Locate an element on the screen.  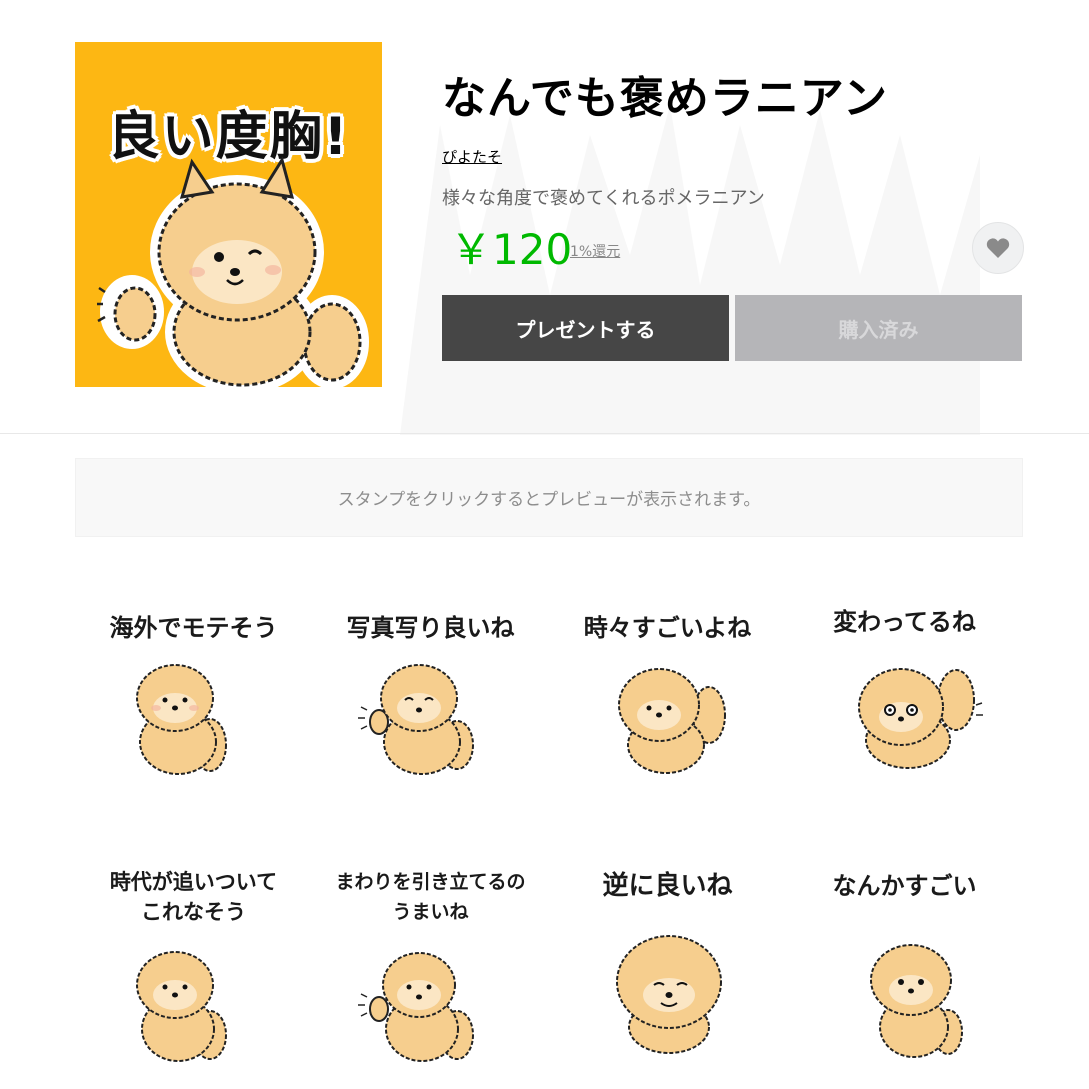
sticker-item: なんかすごい is located at coordinates (904, 968).